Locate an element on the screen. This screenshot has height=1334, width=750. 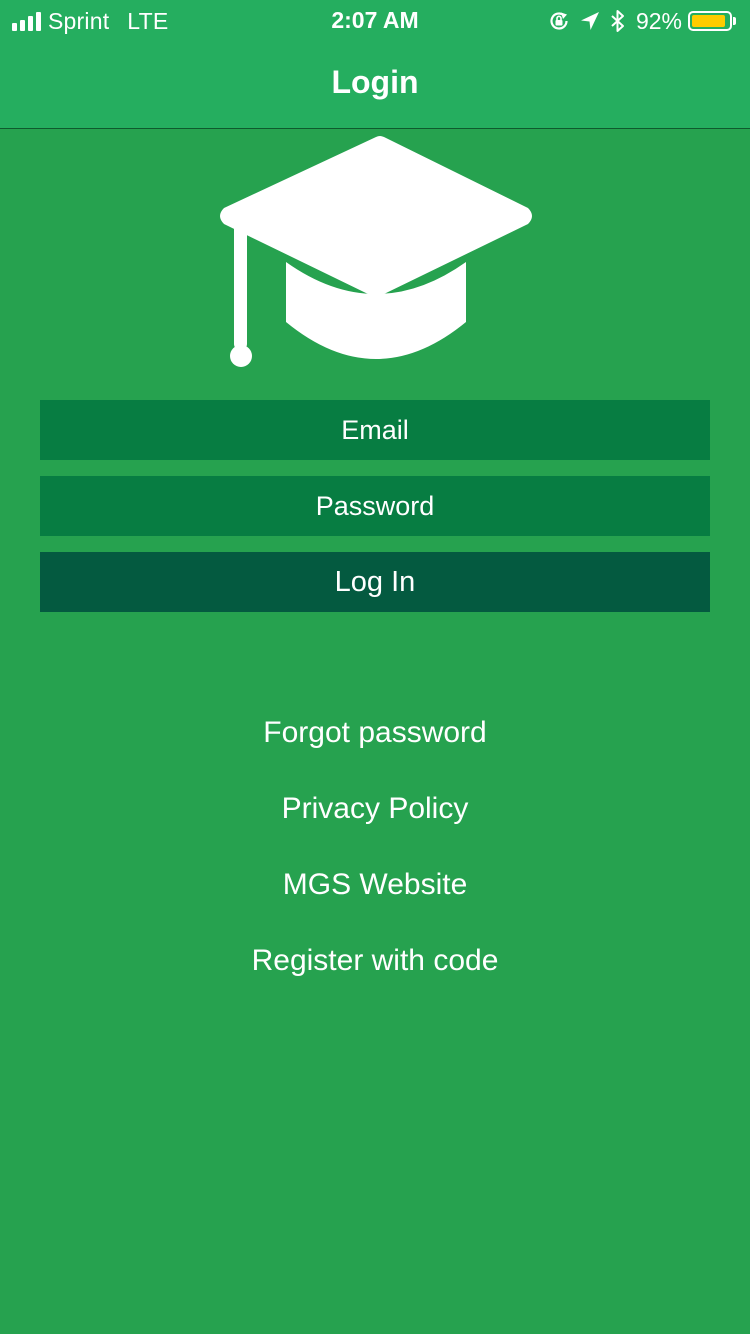
nav-bar: Login is located at coordinates (375, 85).